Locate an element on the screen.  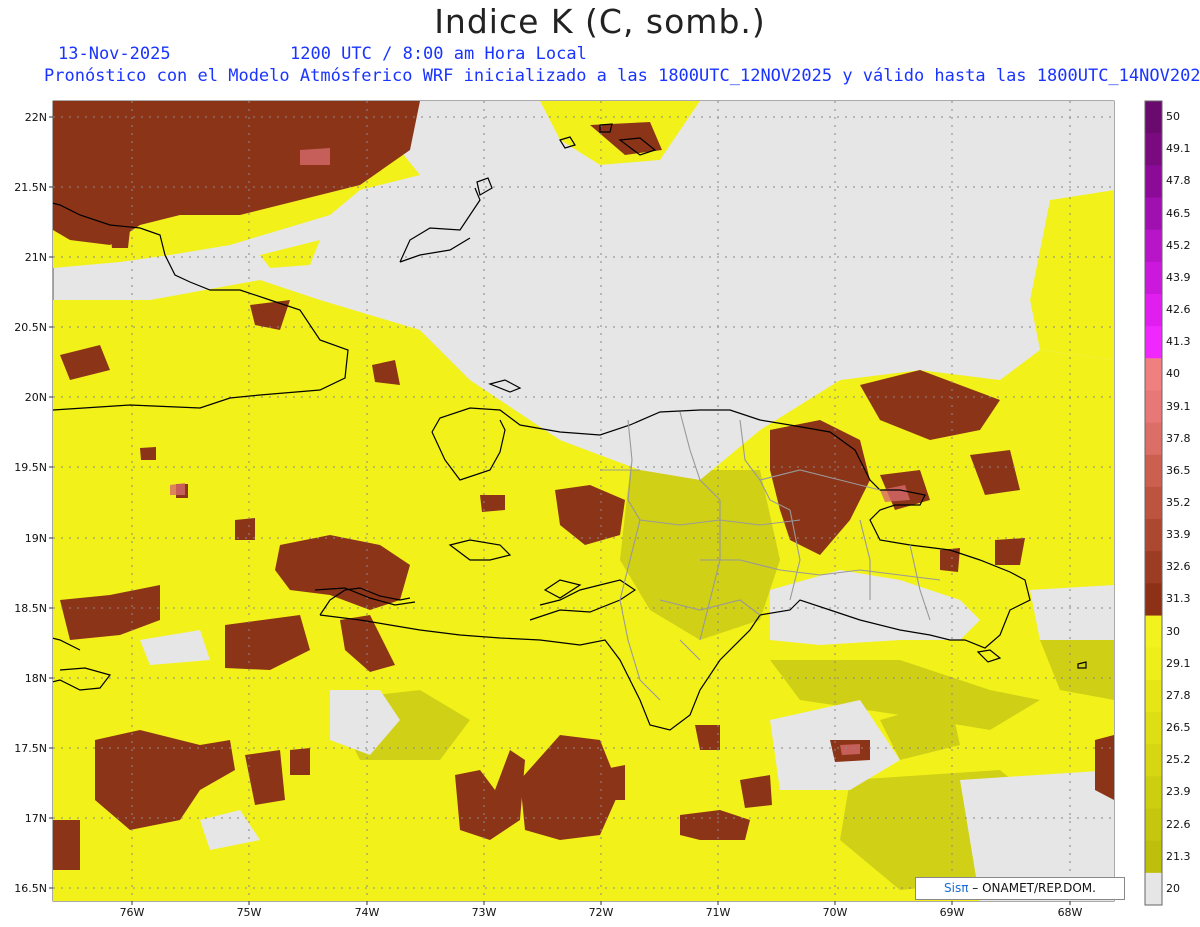
colorbar-label: 43.9 is located at coordinates (1178, 277).